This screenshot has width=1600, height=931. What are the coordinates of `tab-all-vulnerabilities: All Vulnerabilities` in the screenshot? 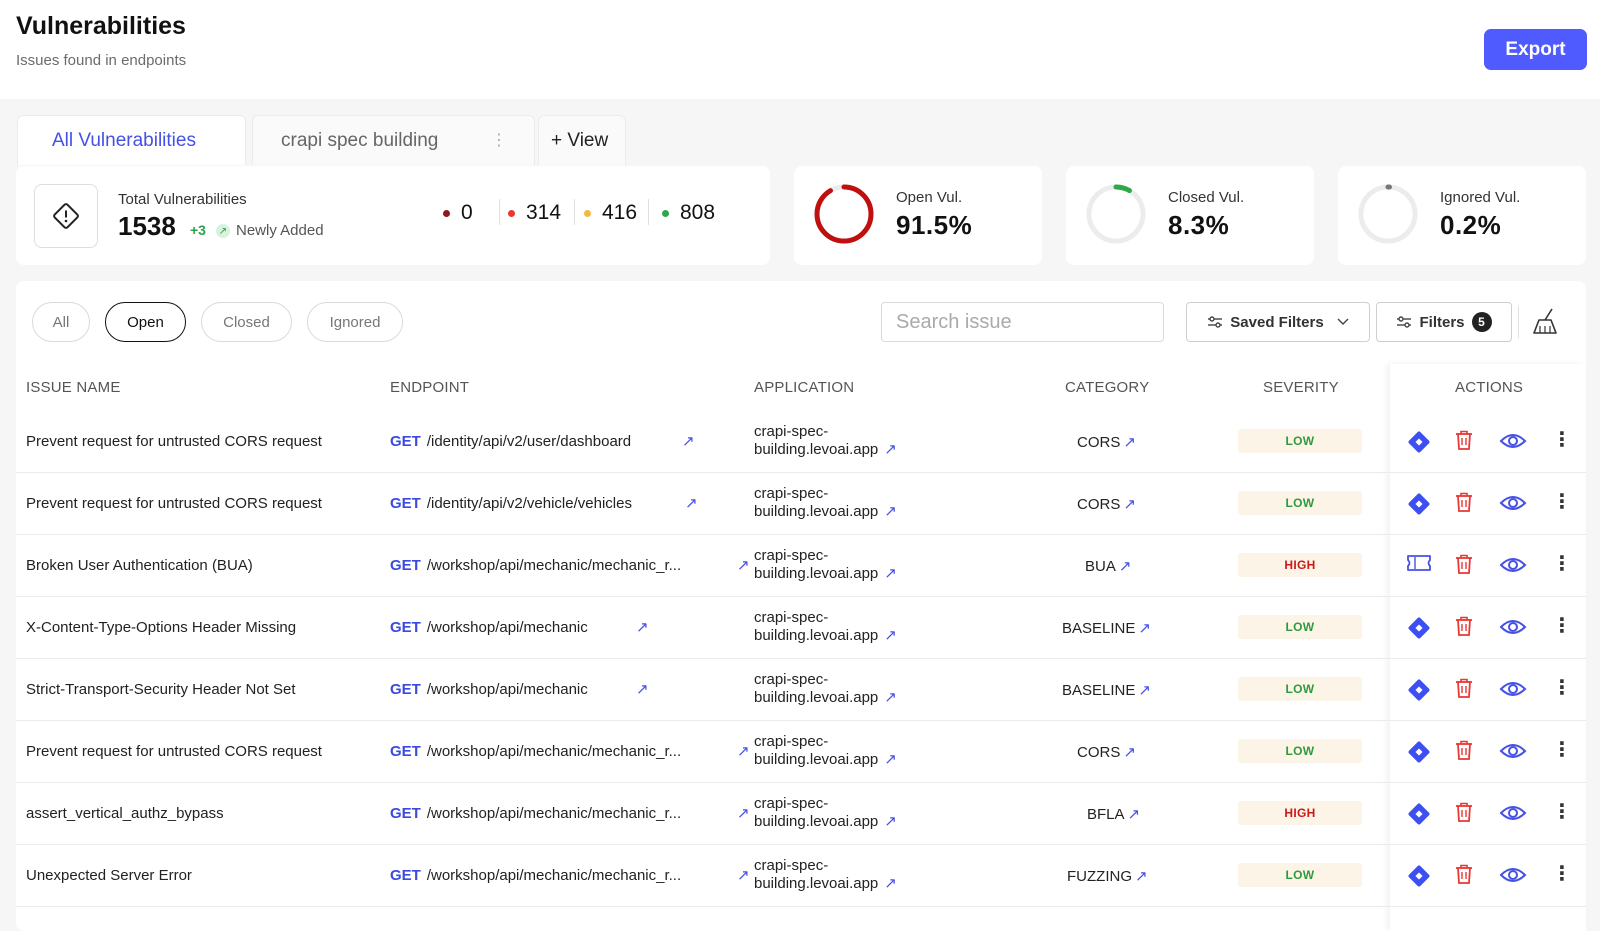 It's located at (131, 140).